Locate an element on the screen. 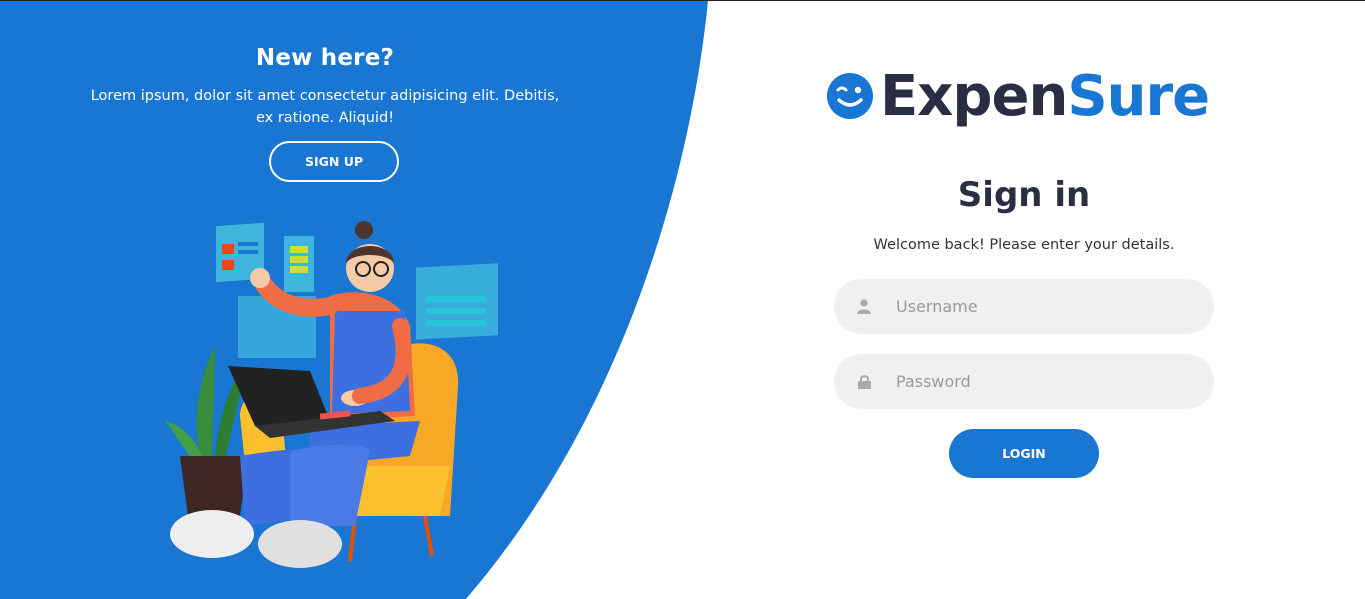  expensure-logo: ExpenSure is located at coordinates (1018, 96).